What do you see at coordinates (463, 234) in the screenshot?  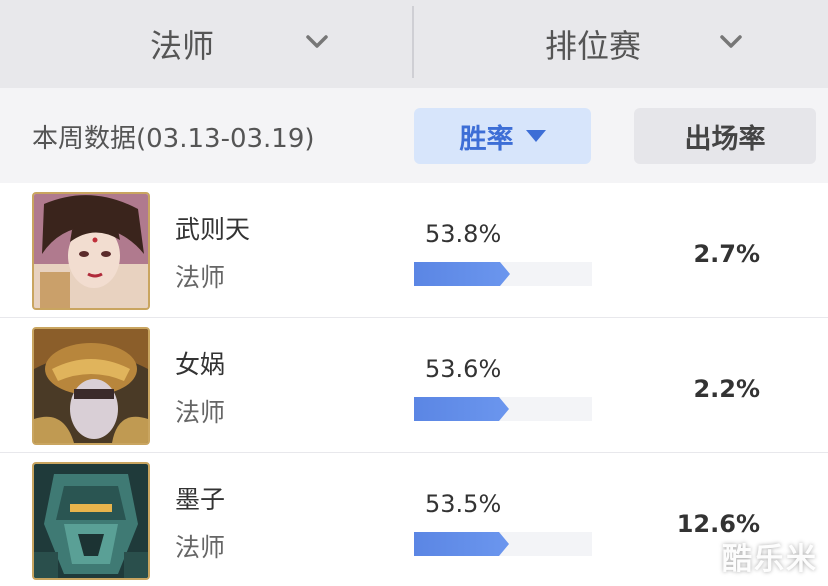 I see `win-rate-value: 53.8%` at bounding box center [463, 234].